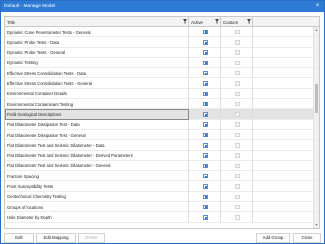 This screenshot has width=325, height=244. What do you see at coordinates (97, 207) in the screenshot?
I see `cell-title: Groups of locations` at bounding box center [97, 207].